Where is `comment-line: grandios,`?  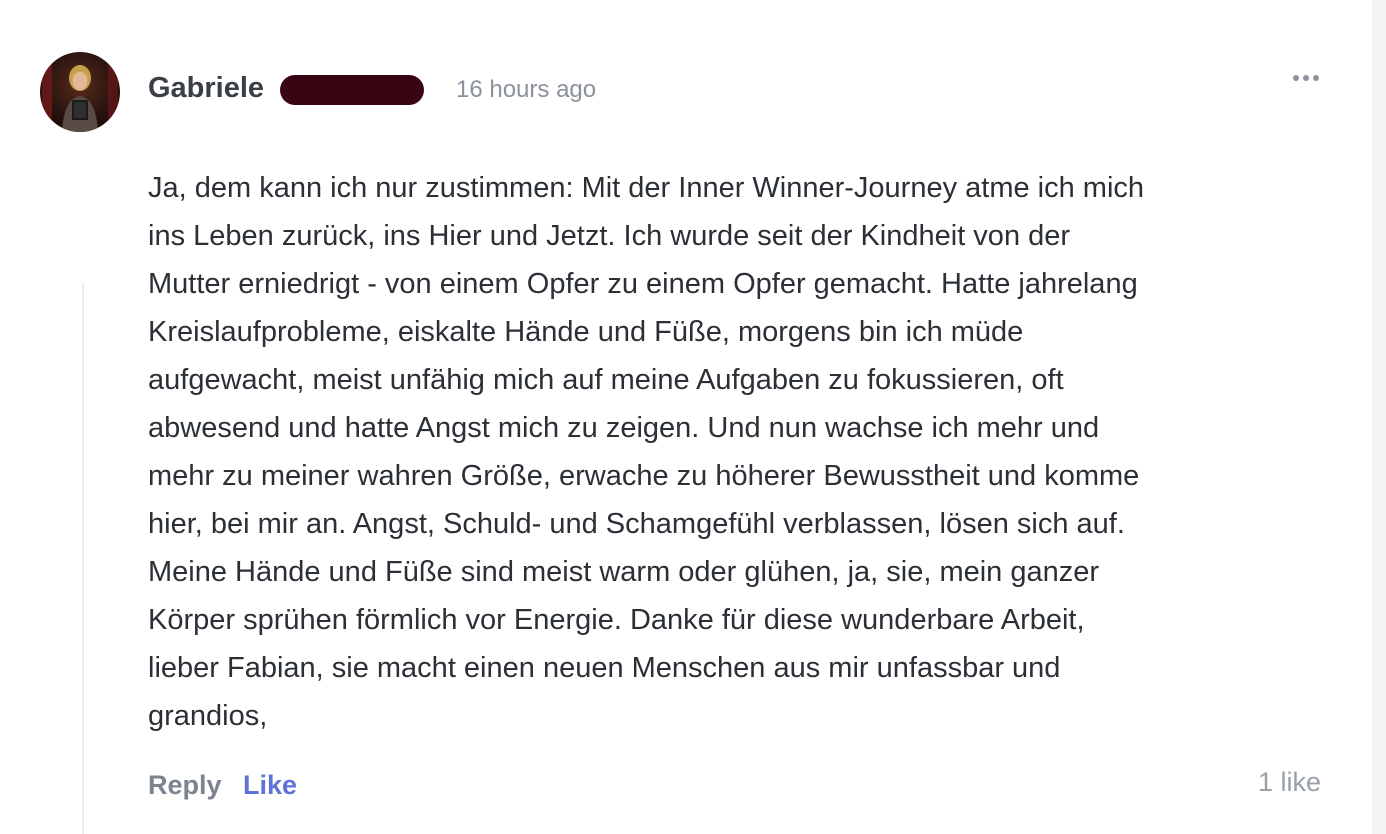 comment-line: grandios, is located at coordinates (208, 716).